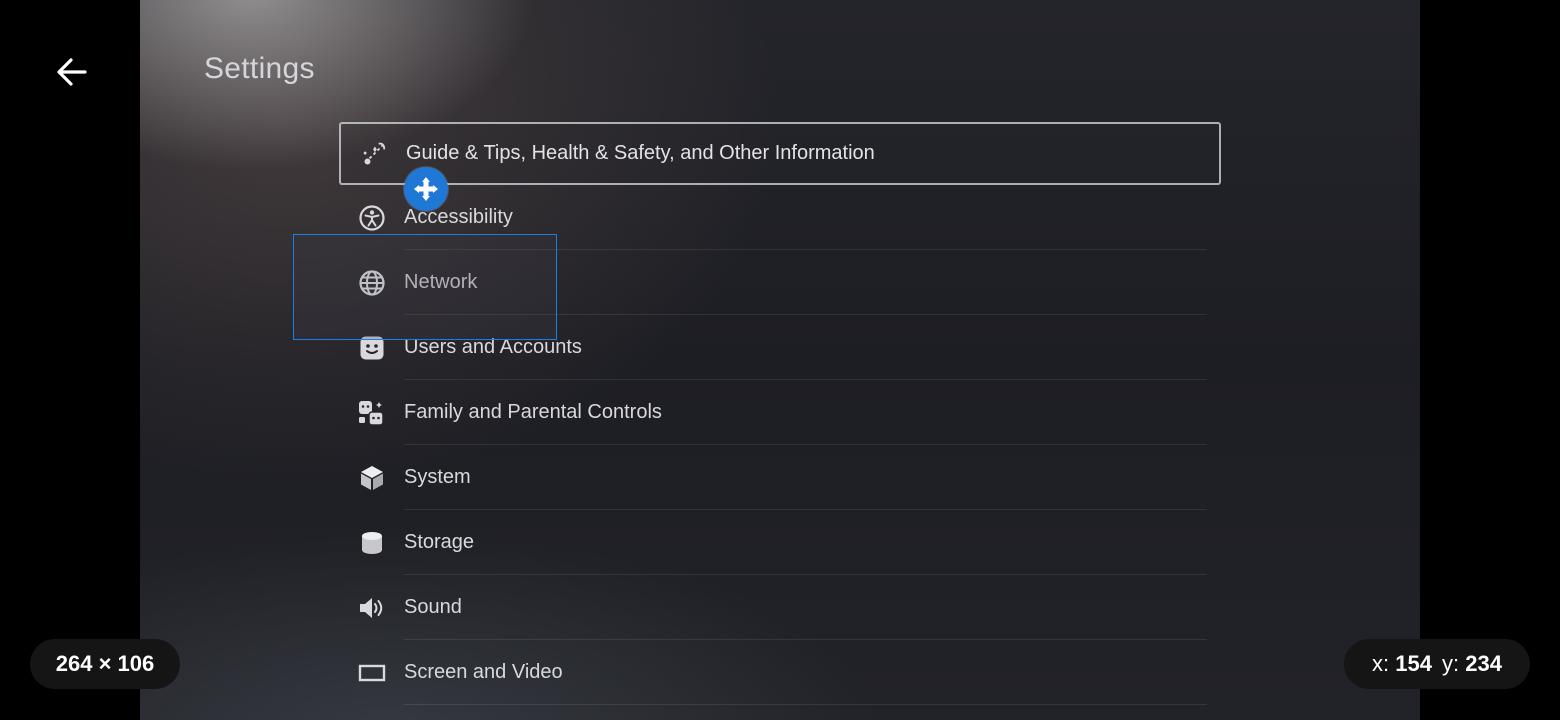 The image size is (1560, 720). I want to click on y-coordinate: y: 234, so click(1472, 664).